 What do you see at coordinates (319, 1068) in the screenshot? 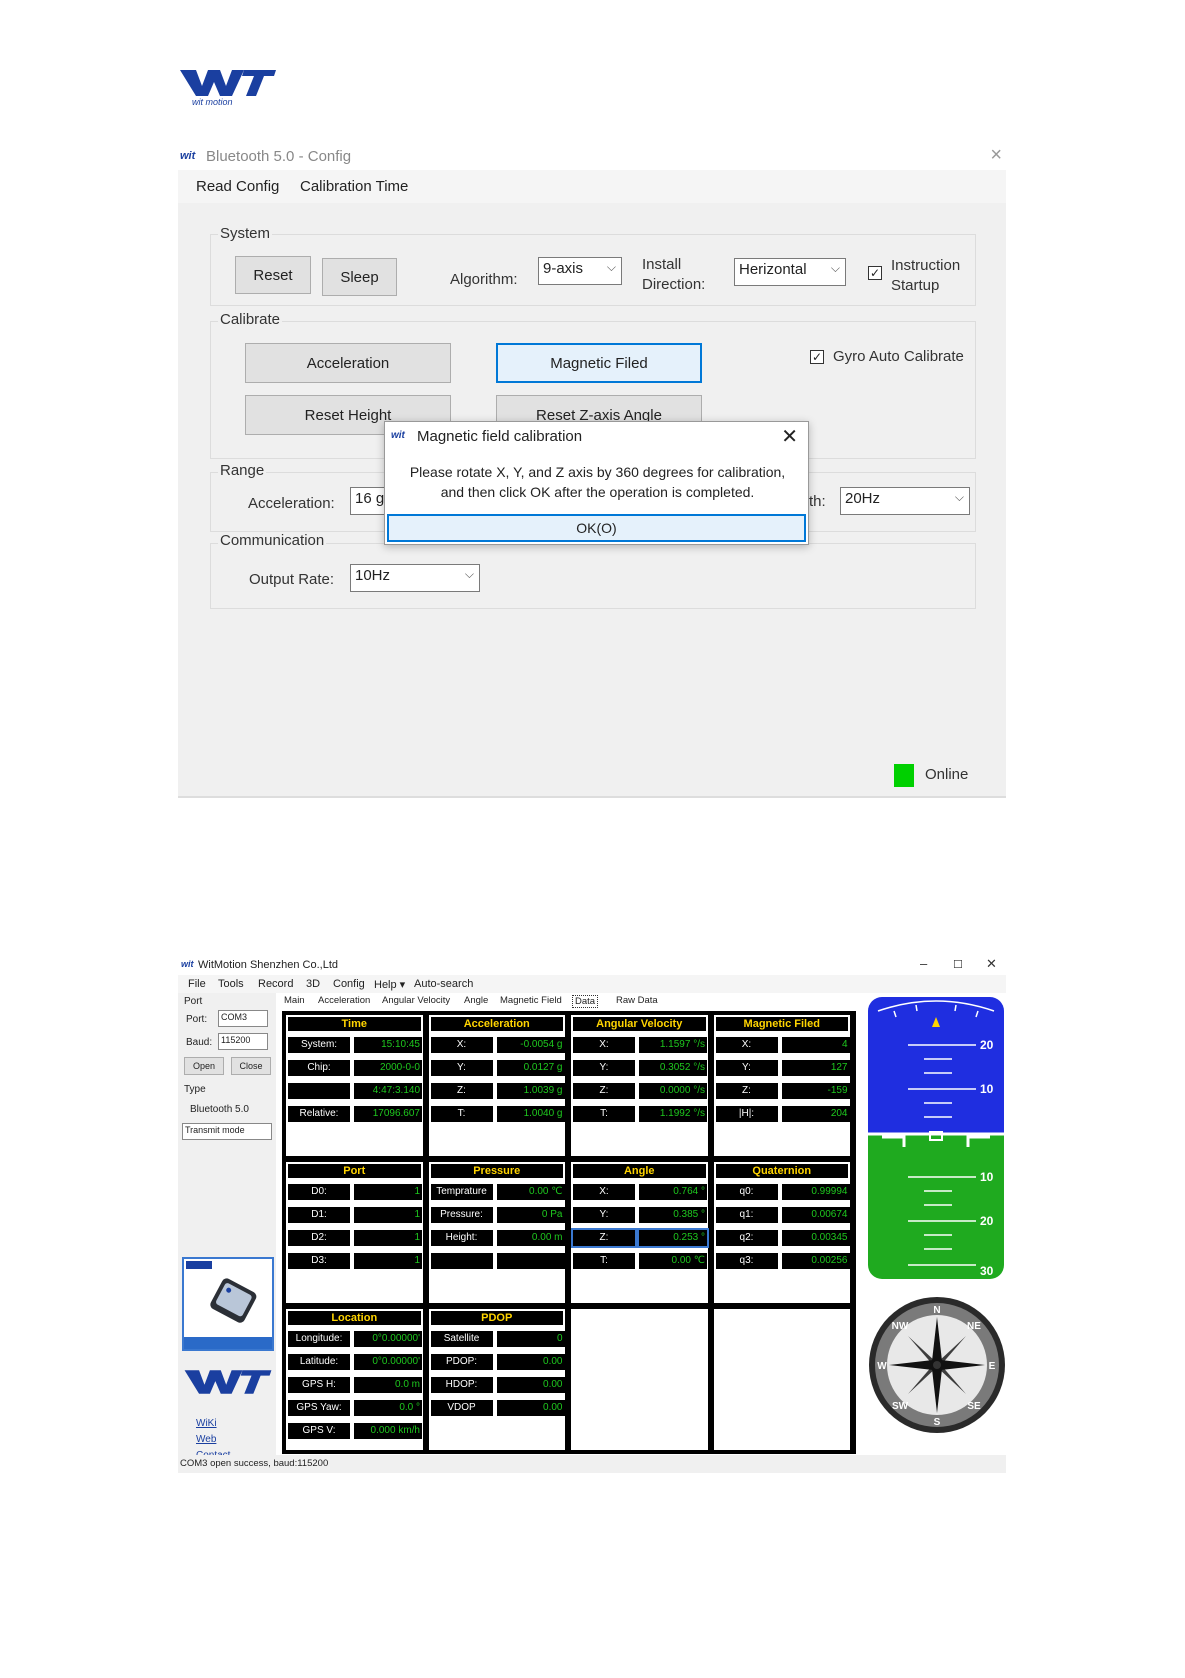
I see `row-label: Chip:` at bounding box center [319, 1068].